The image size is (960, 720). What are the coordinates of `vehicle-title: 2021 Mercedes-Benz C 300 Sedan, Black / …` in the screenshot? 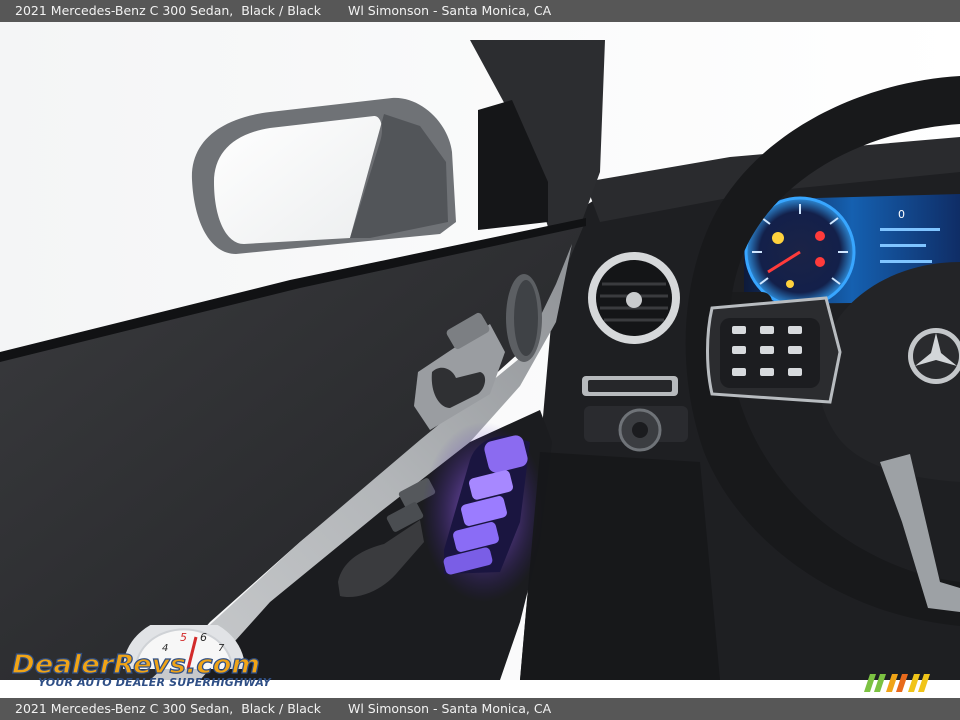 It's located at (168, 10).